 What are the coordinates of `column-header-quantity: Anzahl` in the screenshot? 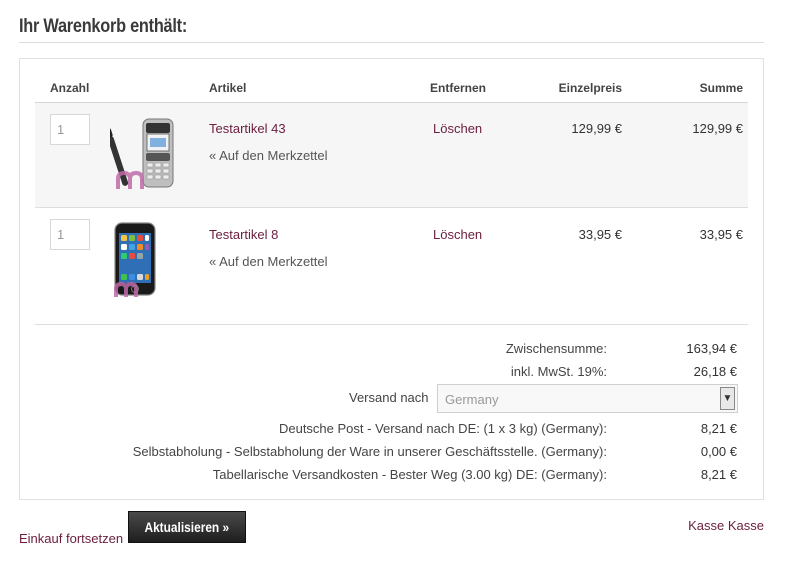 It's located at (70, 88).